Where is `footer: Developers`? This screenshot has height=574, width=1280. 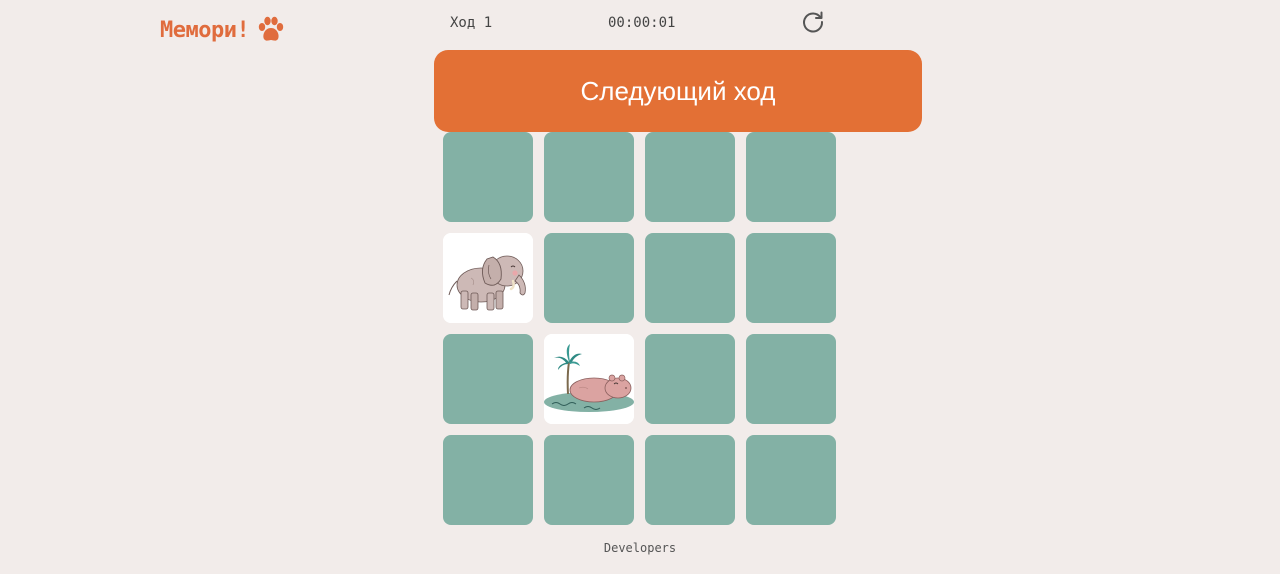
footer: Developers is located at coordinates (640, 548).